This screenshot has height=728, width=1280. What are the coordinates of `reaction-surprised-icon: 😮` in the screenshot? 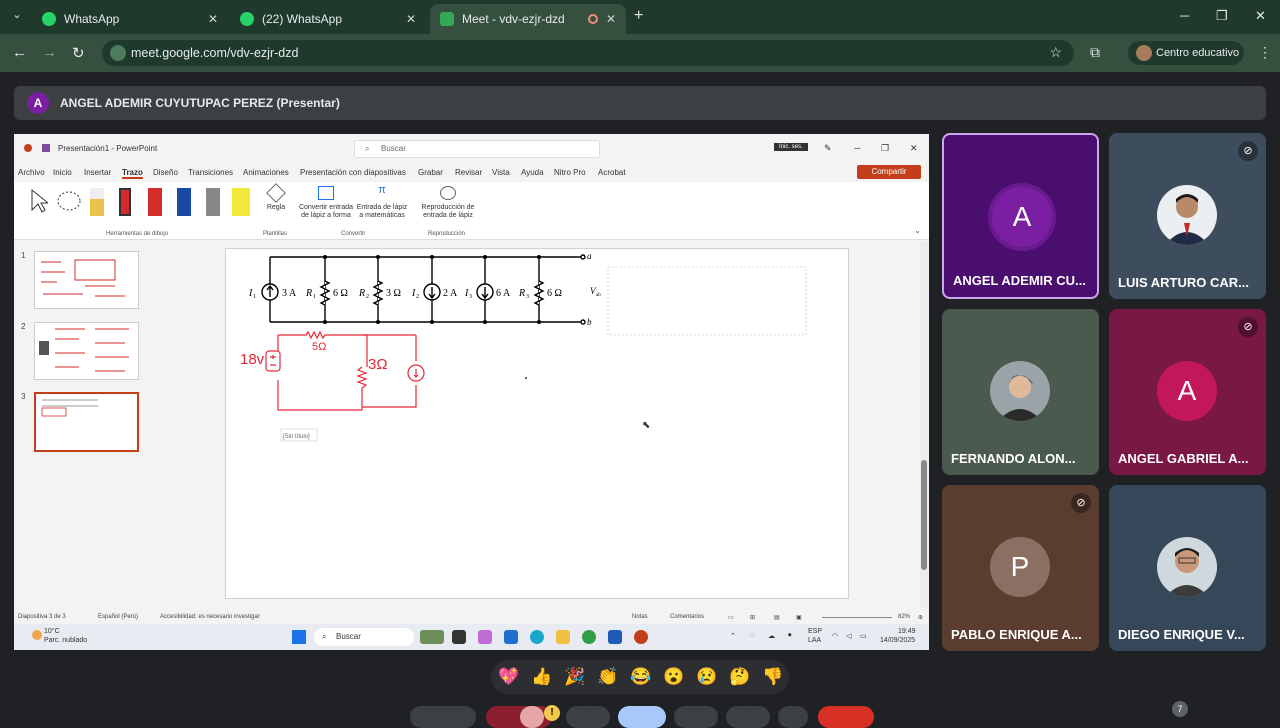 It's located at (673, 677).